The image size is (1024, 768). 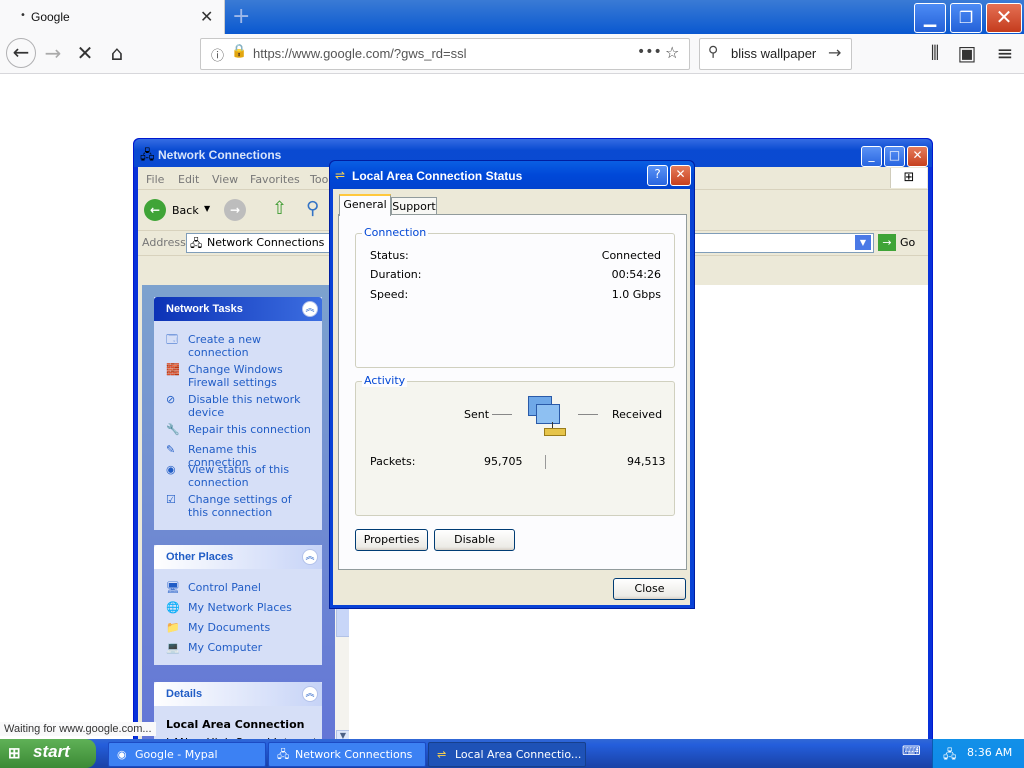 I want to click on place-control-panel: 🖥 Control Panel, so click(x=241, y=588).